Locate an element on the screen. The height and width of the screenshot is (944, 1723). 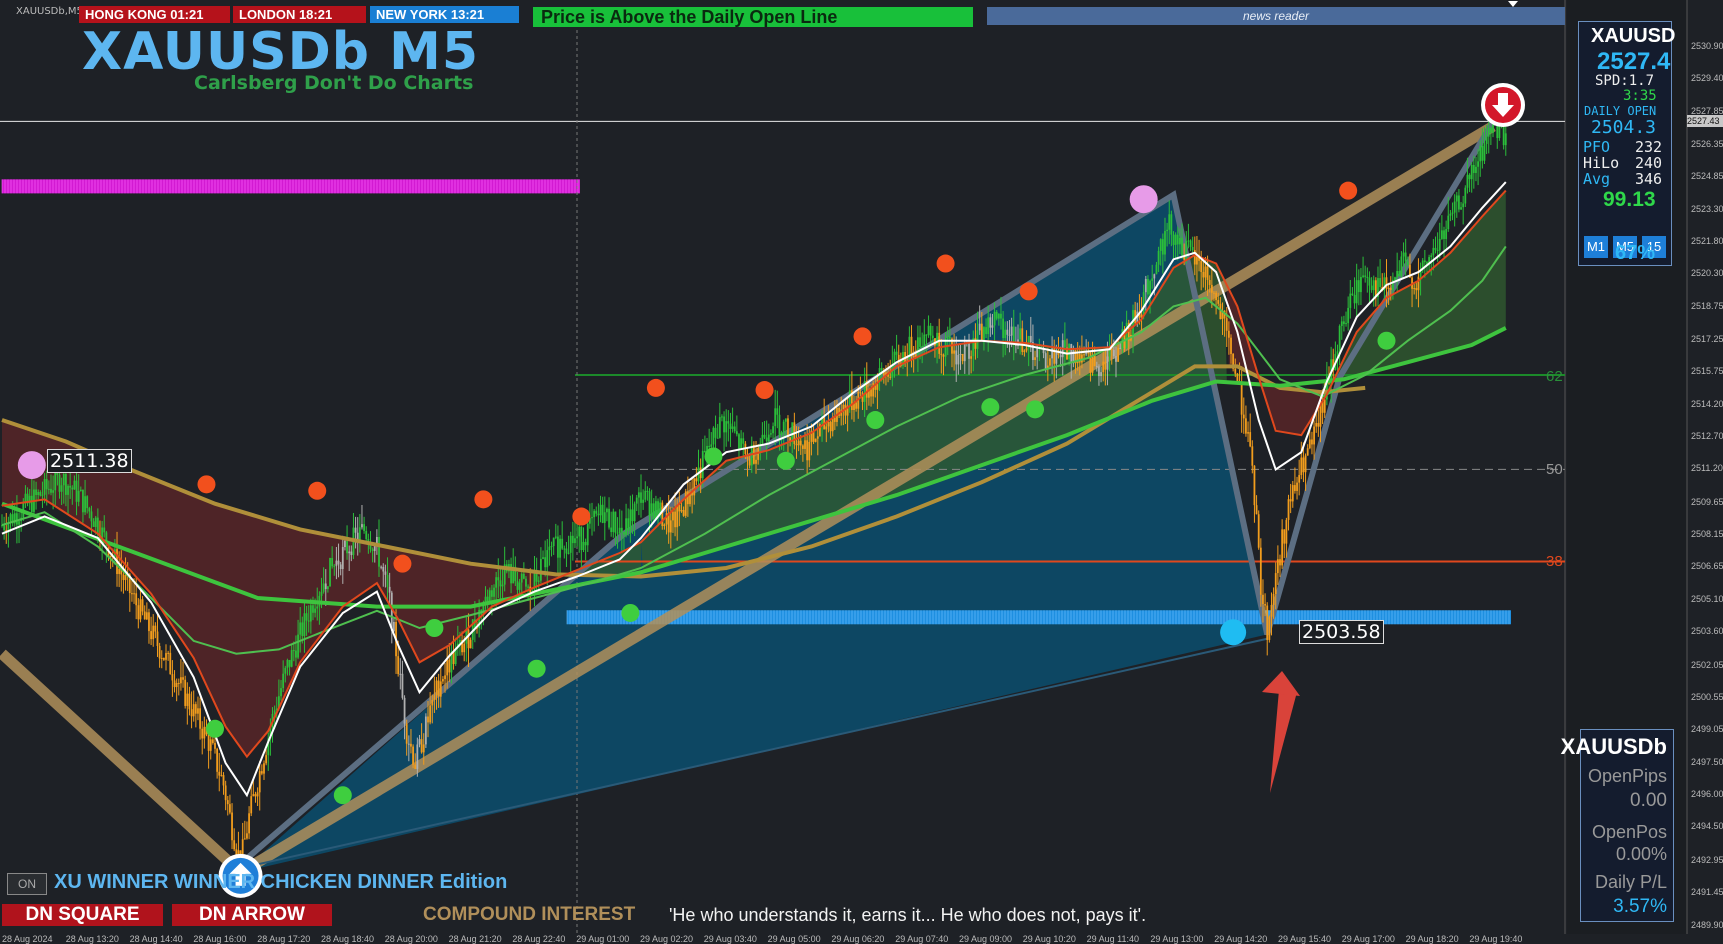
price-axis-label: 2509.65 is located at coordinates (1707, 501).